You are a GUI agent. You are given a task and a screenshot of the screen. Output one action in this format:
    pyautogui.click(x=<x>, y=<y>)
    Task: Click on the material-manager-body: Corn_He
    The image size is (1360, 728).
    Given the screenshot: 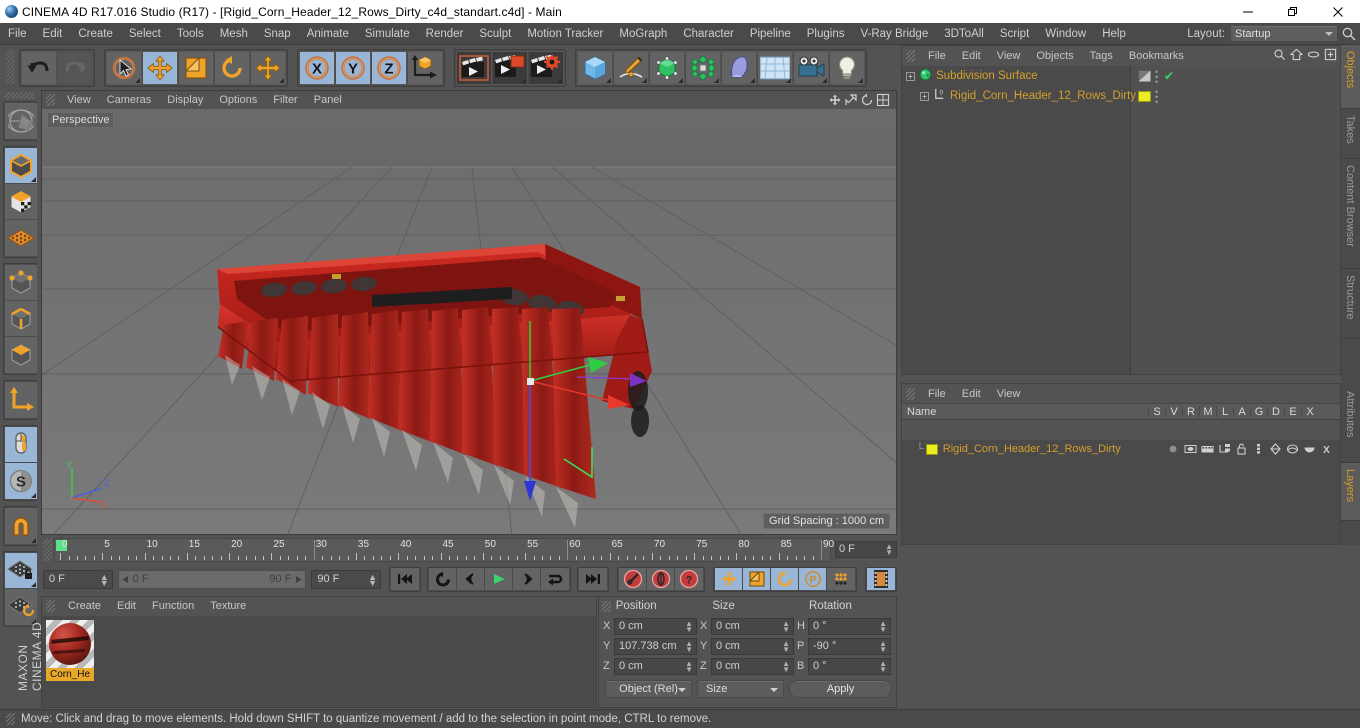 What is the action you would take?
    pyautogui.click(x=319, y=661)
    